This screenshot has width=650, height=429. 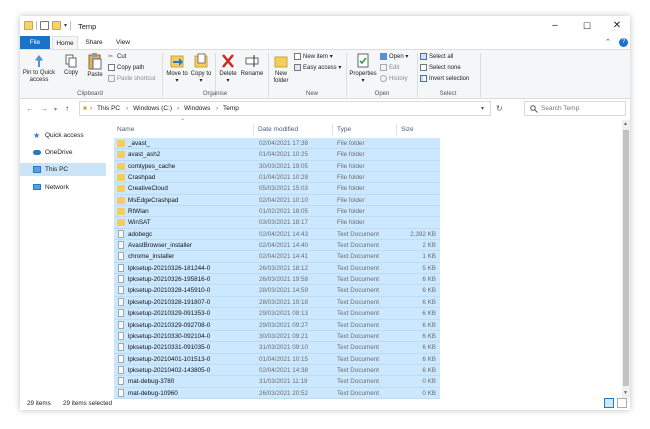 What do you see at coordinates (297, 56) in the screenshot?
I see `new-item-icon` at bounding box center [297, 56].